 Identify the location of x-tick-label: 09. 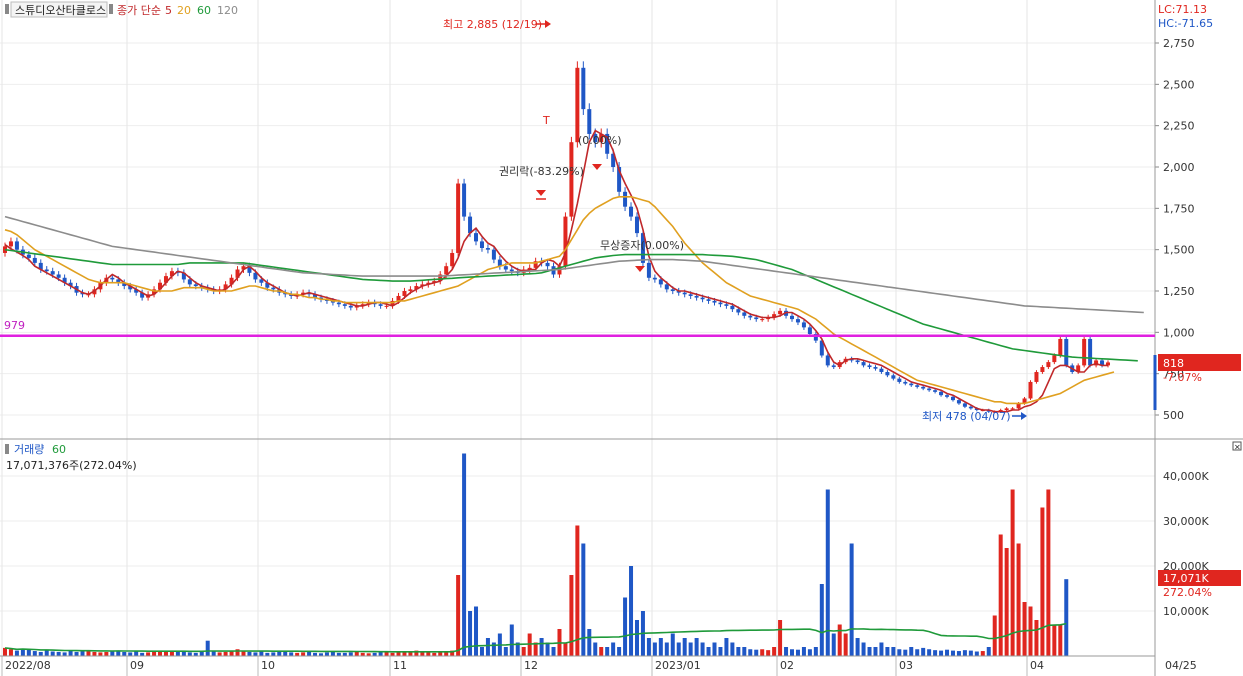
(137, 665).